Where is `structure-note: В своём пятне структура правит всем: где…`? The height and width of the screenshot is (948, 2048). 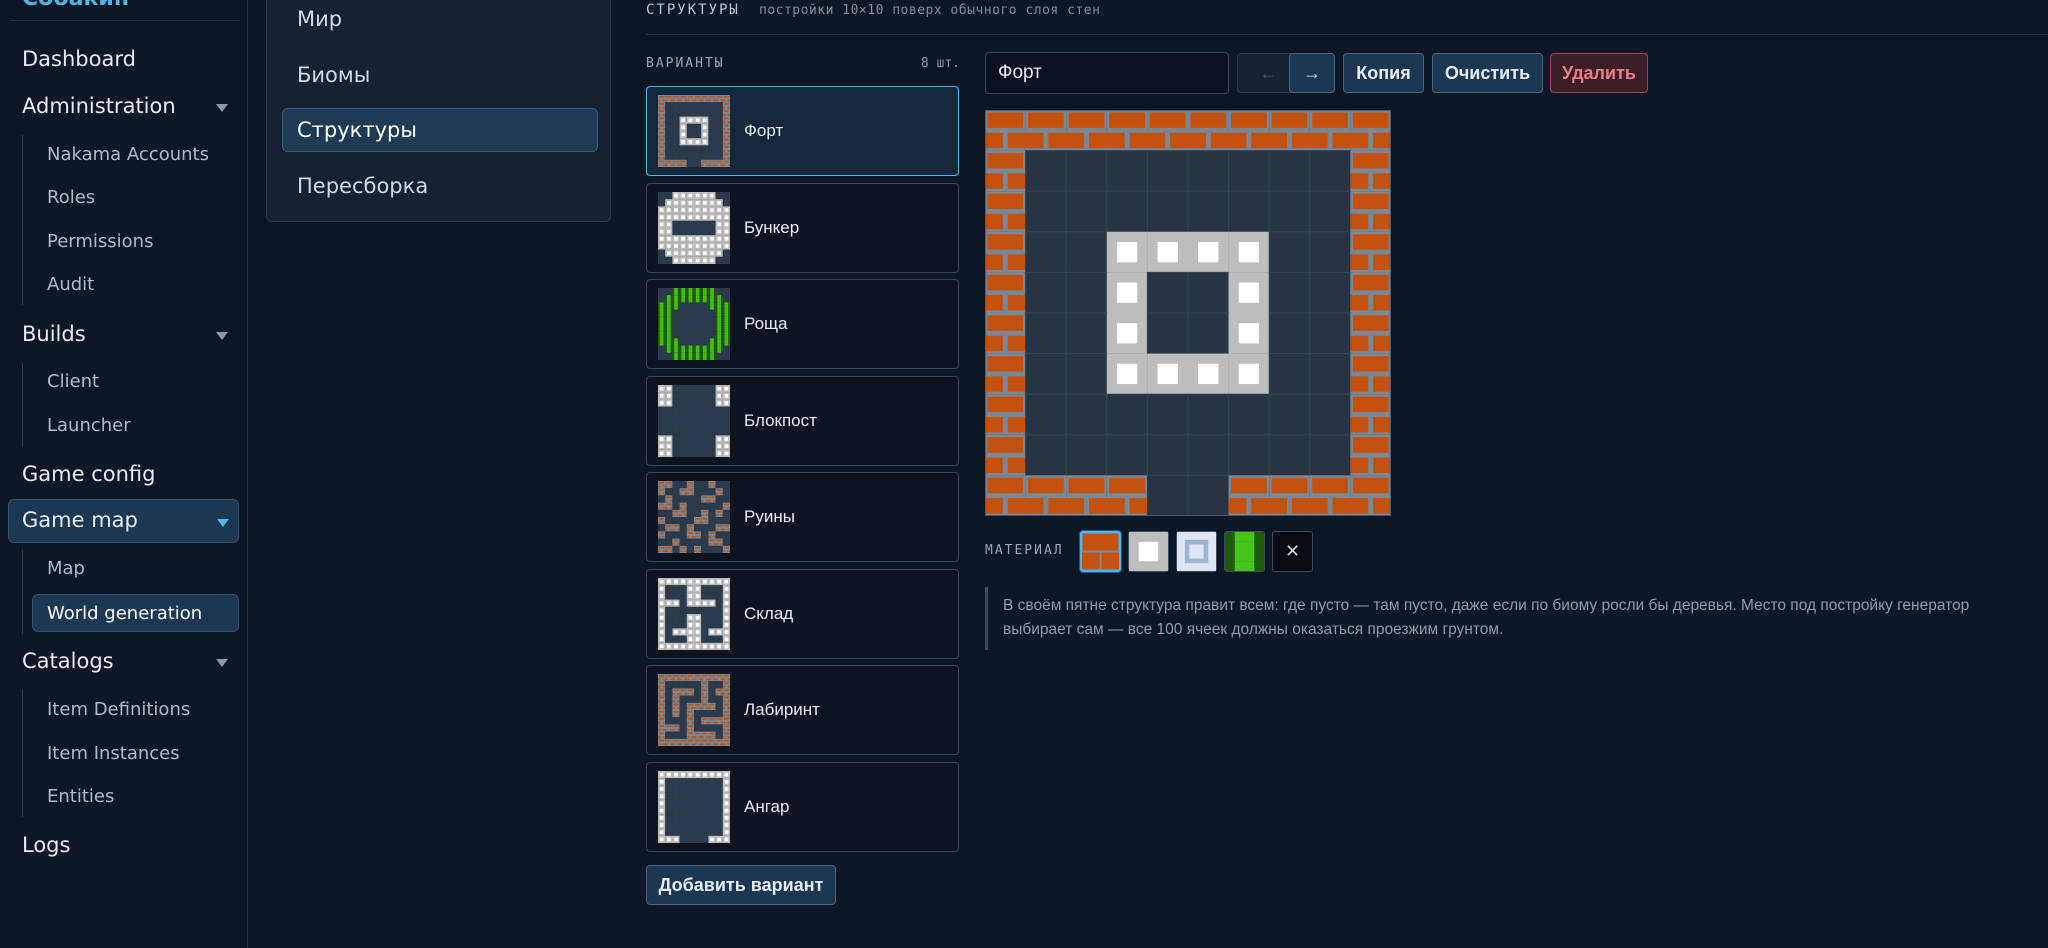
structure-note: В своём пятне структура правит всем: где… is located at coordinates (1505, 618).